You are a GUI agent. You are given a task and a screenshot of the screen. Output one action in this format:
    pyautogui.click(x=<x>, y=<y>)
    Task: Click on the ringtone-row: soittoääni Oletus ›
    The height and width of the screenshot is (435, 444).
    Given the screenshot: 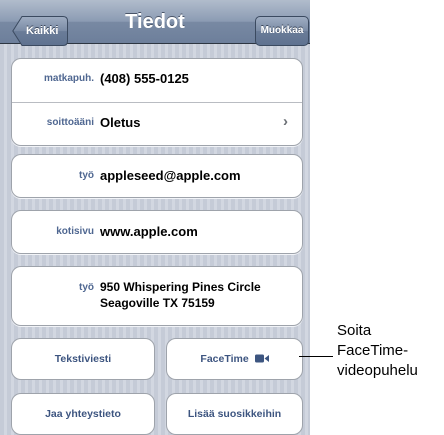 What is the action you would take?
    pyautogui.click(x=157, y=124)
    